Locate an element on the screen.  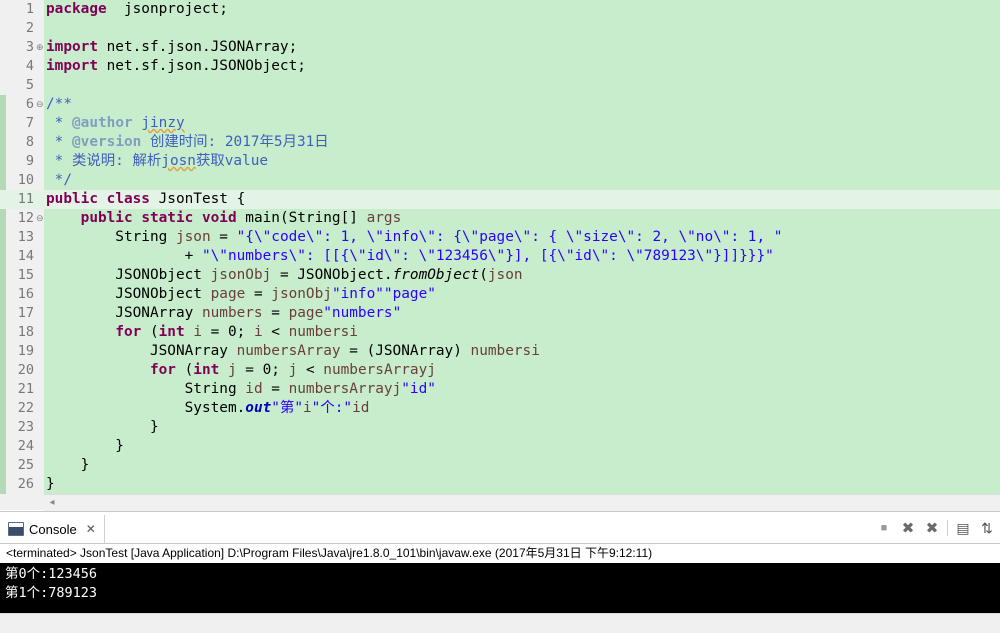
line-number: 13 is located at coordinates (25, 237).